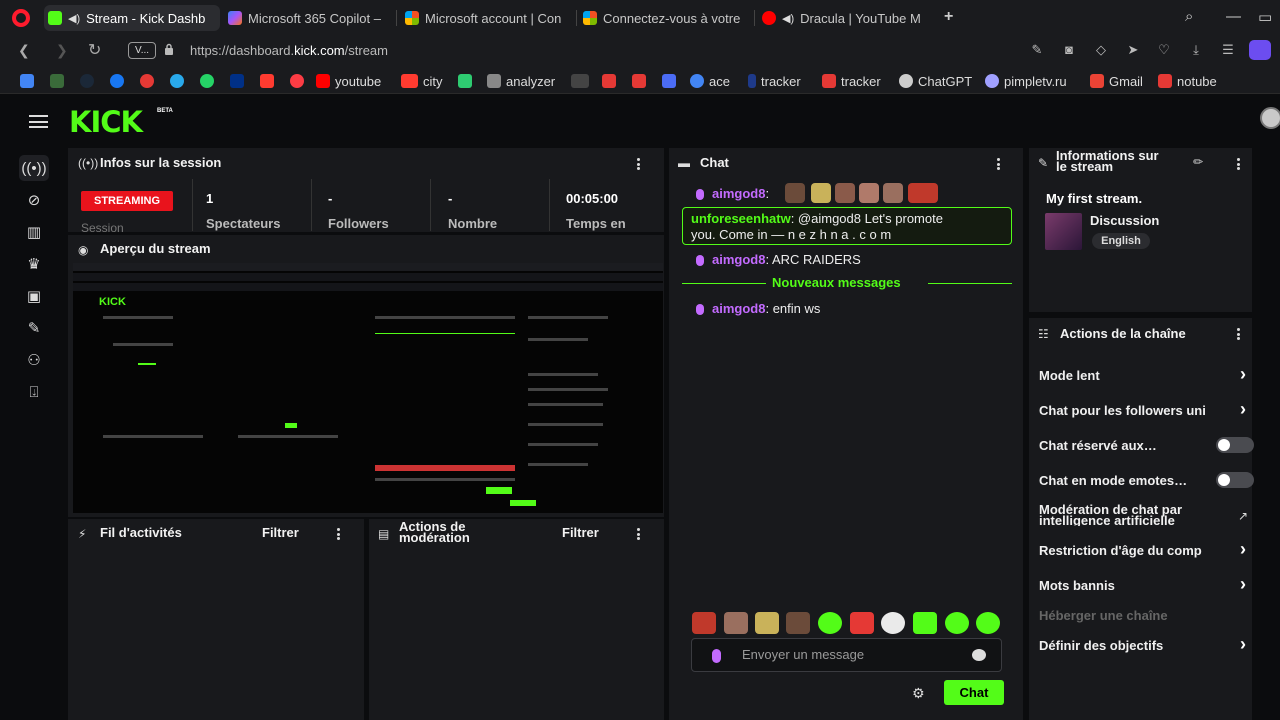 Image resolution: width=1280 pixels, height=720 pixels. Describe the element at coordinates (94, 50) in the screenshot. I see `reload-icon: ↻` at that location.